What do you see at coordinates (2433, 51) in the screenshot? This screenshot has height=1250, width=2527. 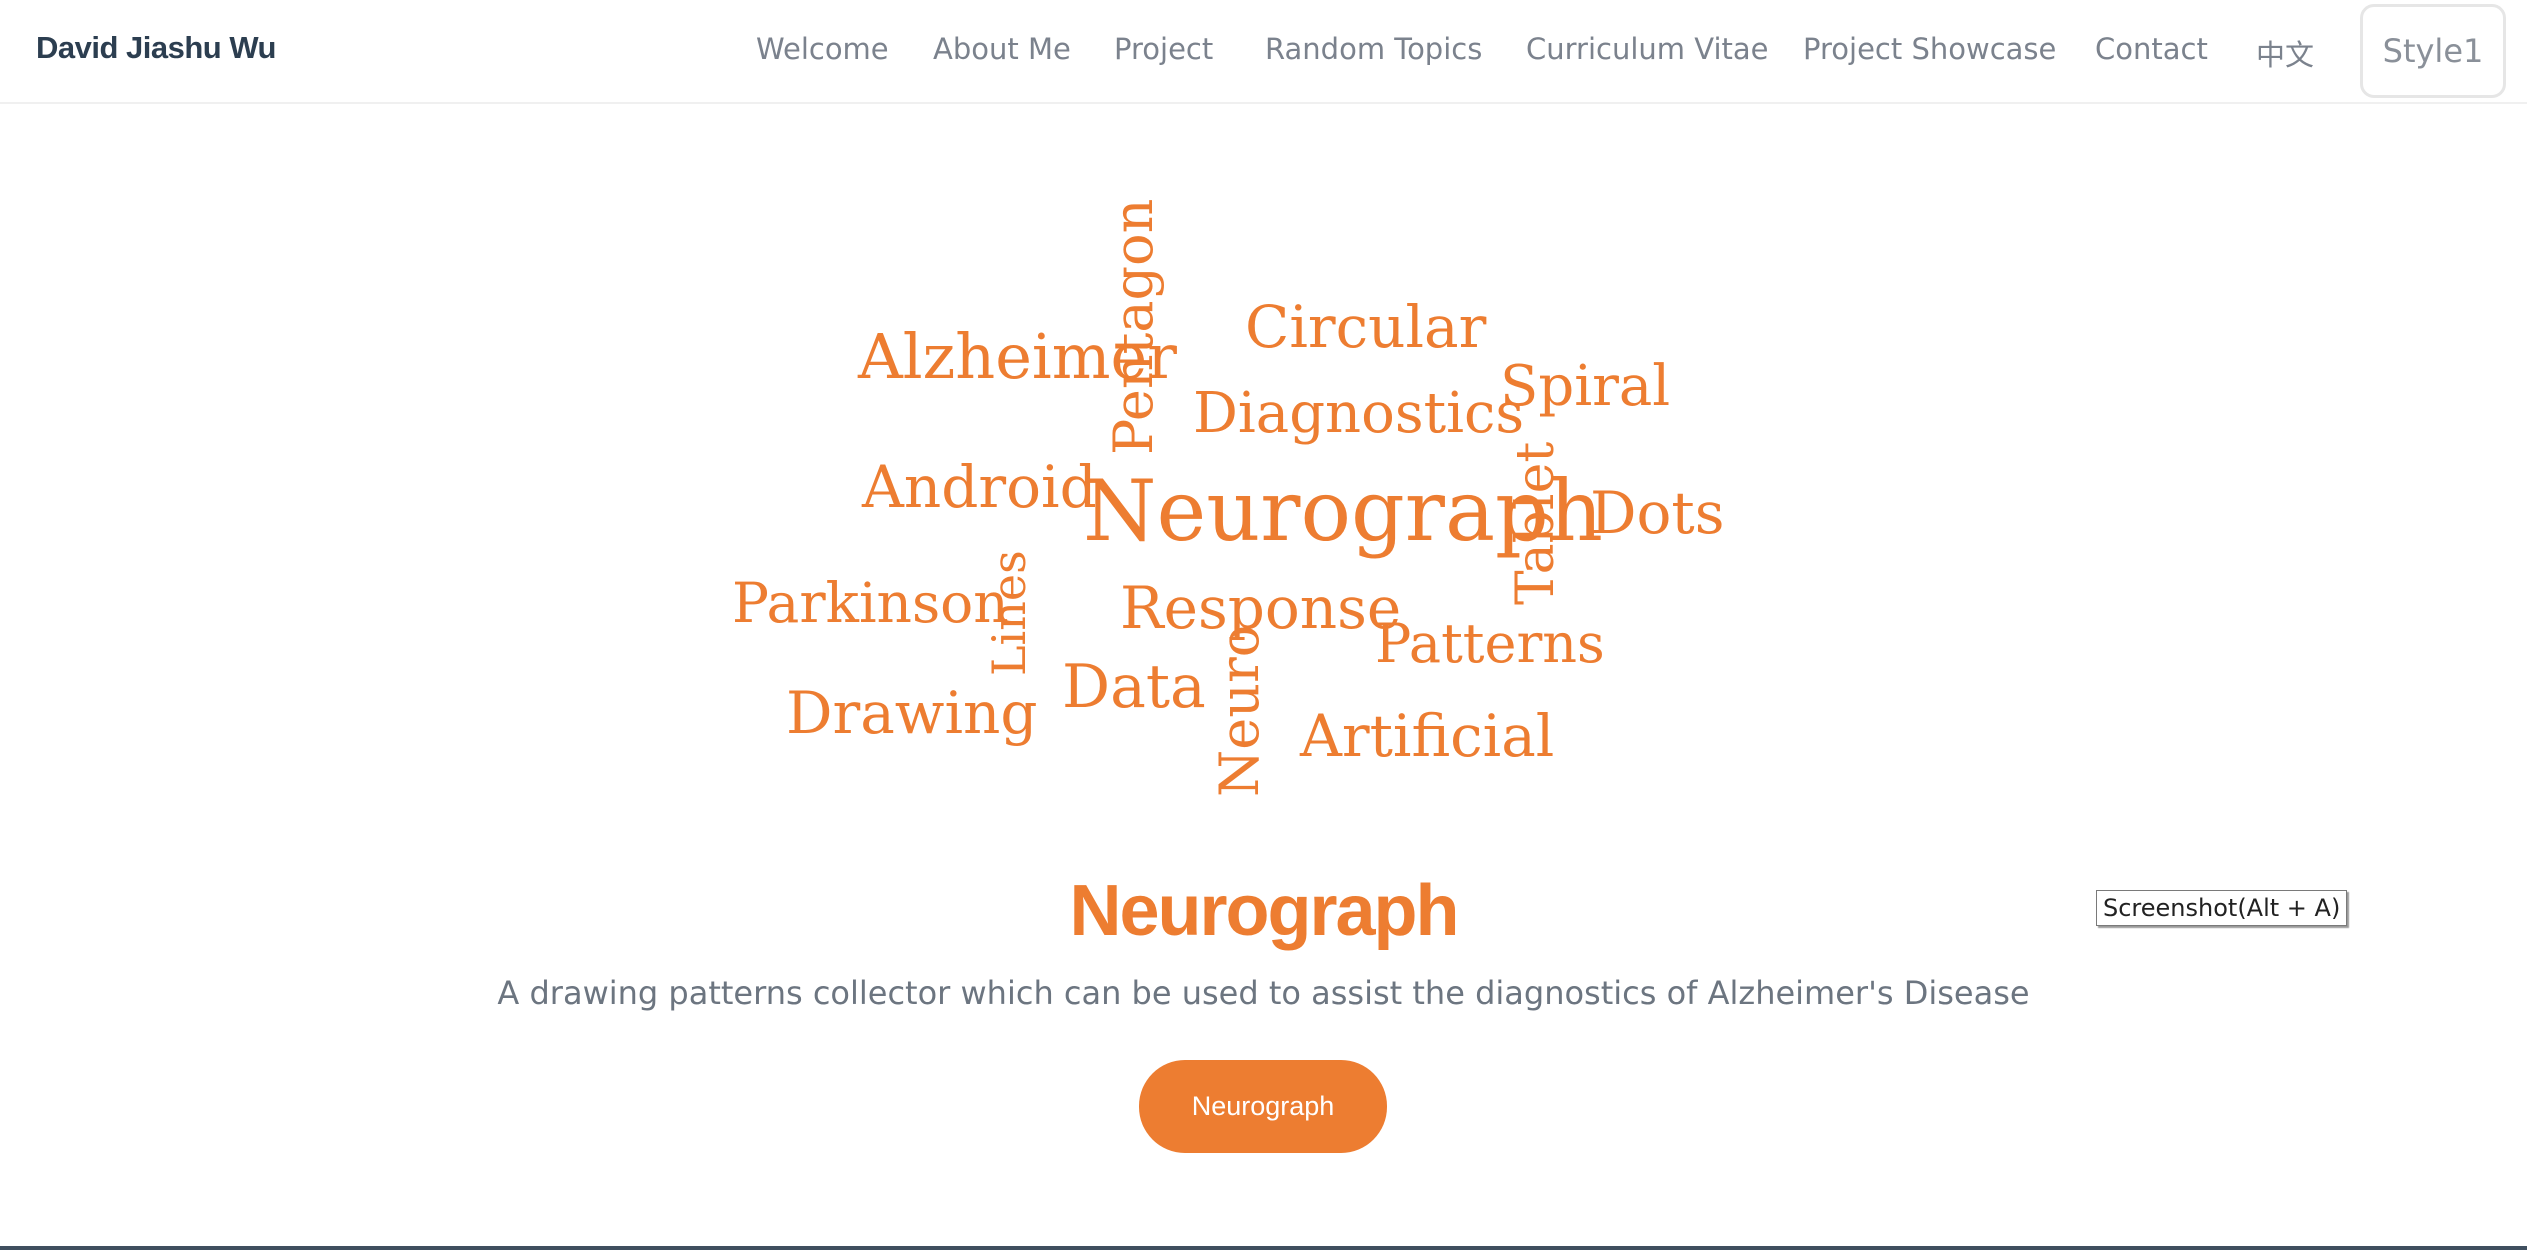 I see `style-switch-button: Style1` at bounding box center [2433, 51].